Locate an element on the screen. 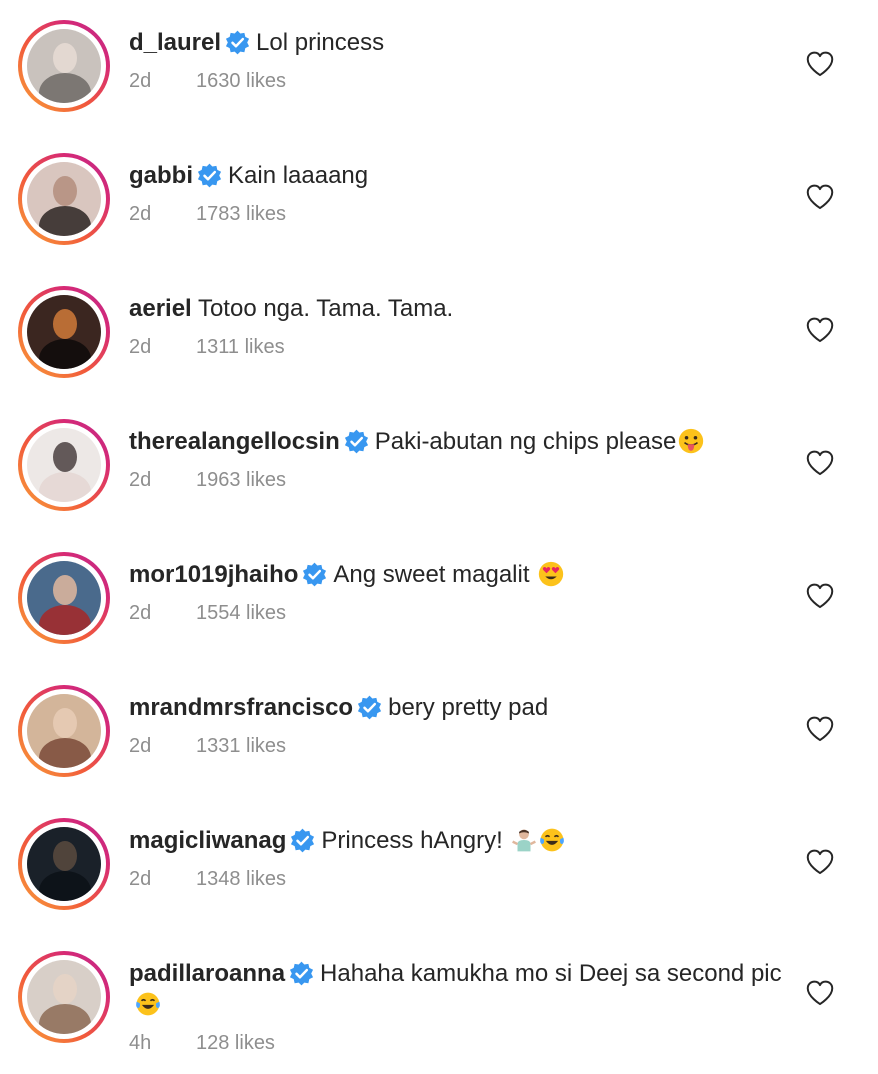  comment-text-line: mrandmrsfrancisco bery pretty pad is located at coordinates (464, 707).